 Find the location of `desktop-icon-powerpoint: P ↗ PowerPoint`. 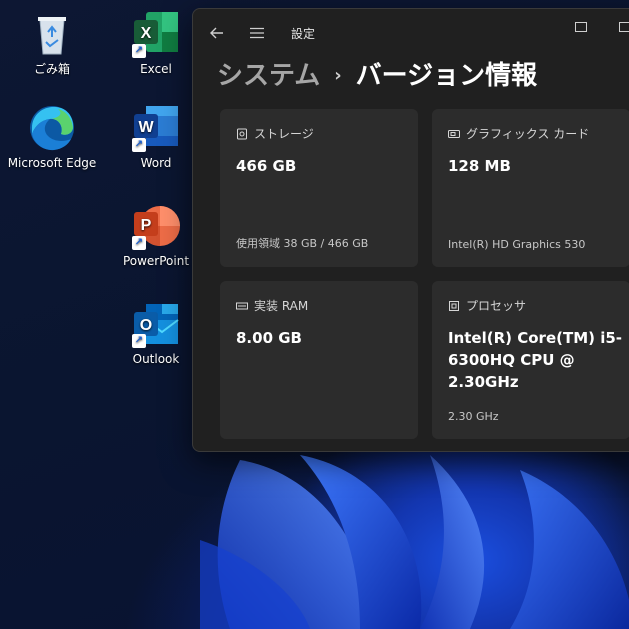

desktop-icon-powerpoint: P ↗ PowerPoint is located at coordinates (156, 235).